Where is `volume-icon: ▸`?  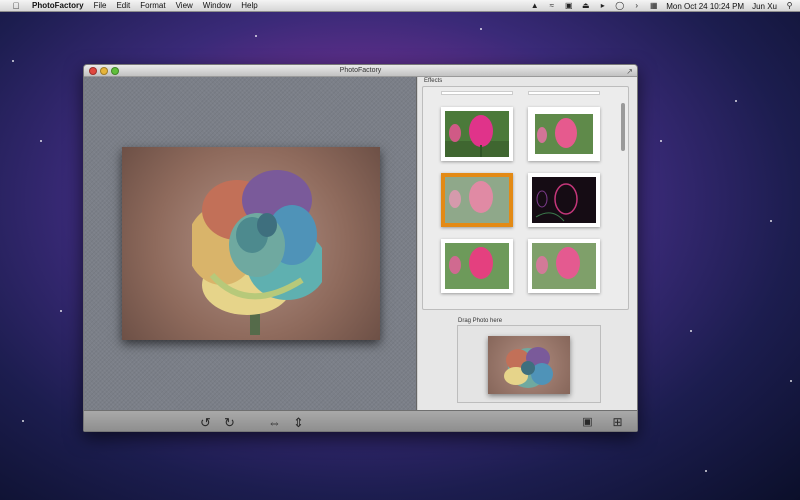
volume-icon: ▸ is located at coordinates (602, 6).